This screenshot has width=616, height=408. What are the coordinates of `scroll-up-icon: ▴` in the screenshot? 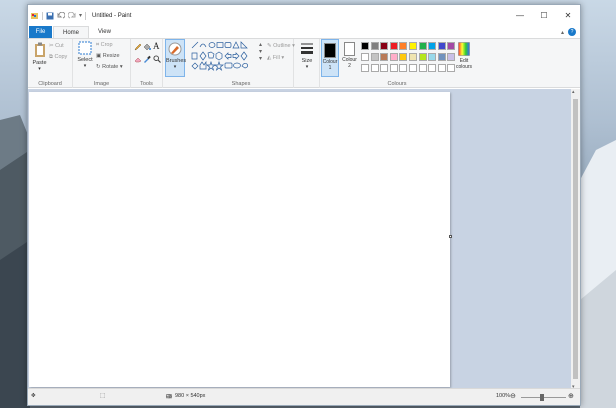 It's located at (573, 92).